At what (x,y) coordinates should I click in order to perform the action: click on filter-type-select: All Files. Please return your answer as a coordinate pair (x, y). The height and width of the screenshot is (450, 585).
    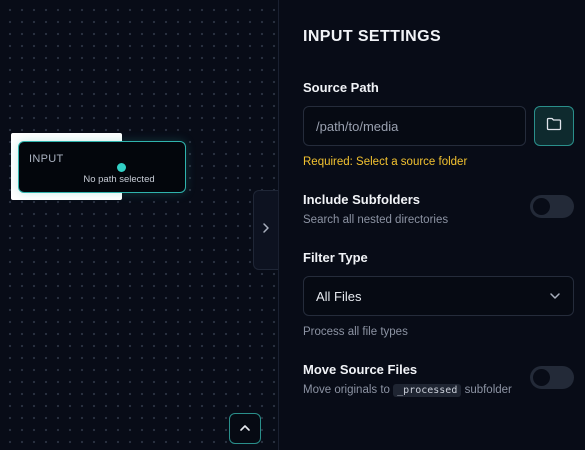
    Looking at the image, I should click on (438, 296).